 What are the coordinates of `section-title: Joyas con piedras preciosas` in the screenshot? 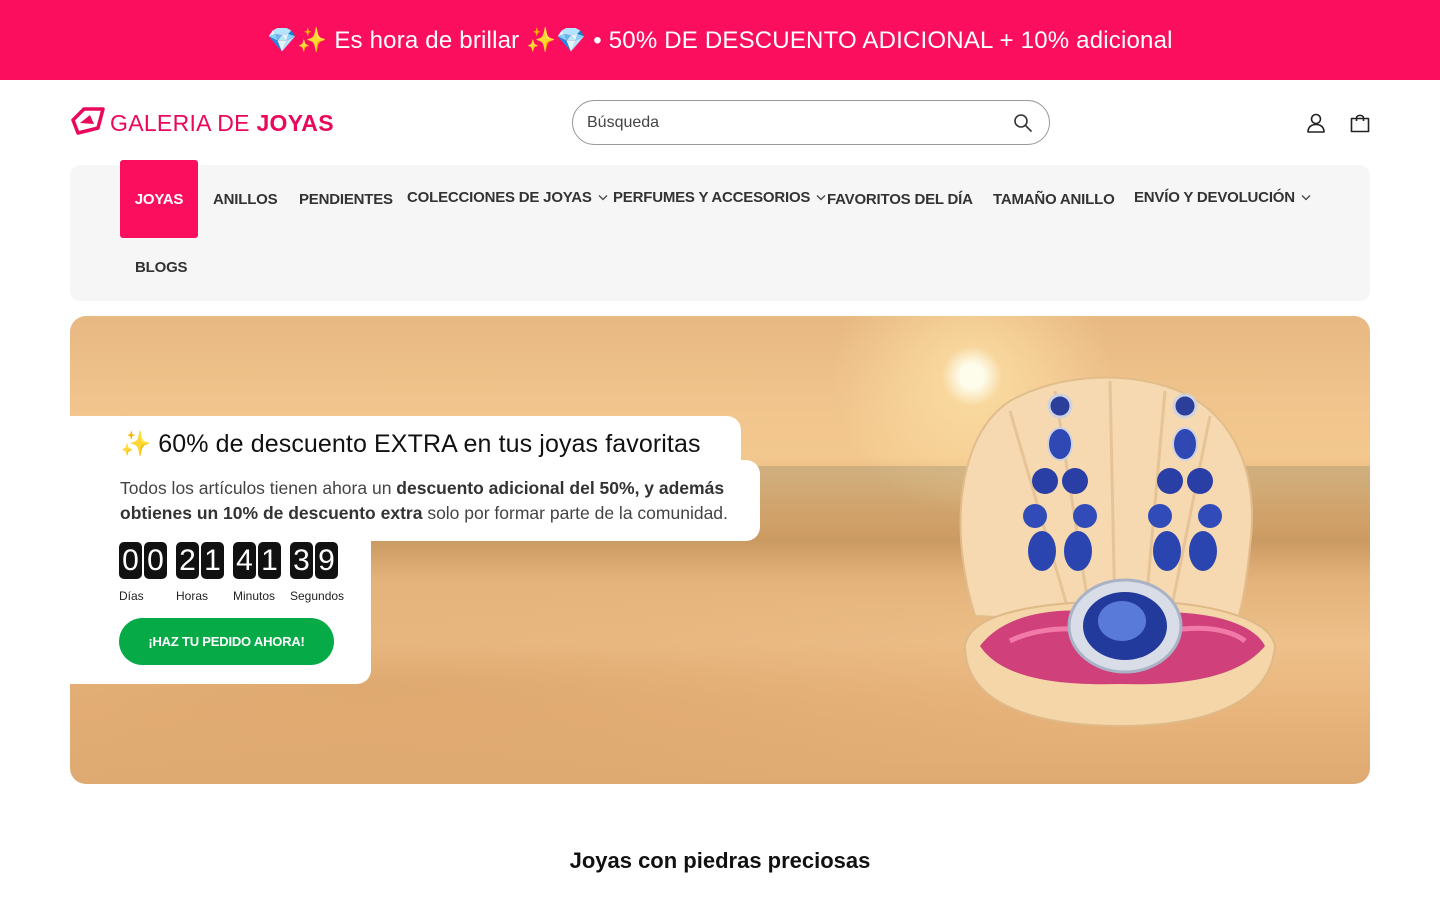 It's located at (720, 860).